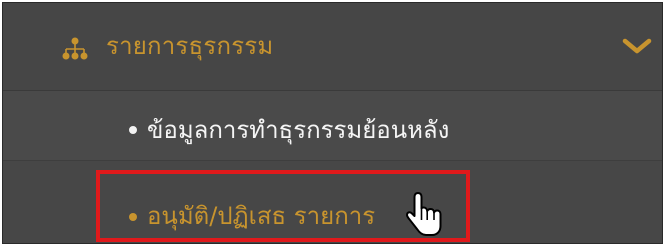 The width and height of the screenshot is (665, 246). Describe the element at coordinates (133, 130) in the screenshot. I see `bullet-icon` at that location.